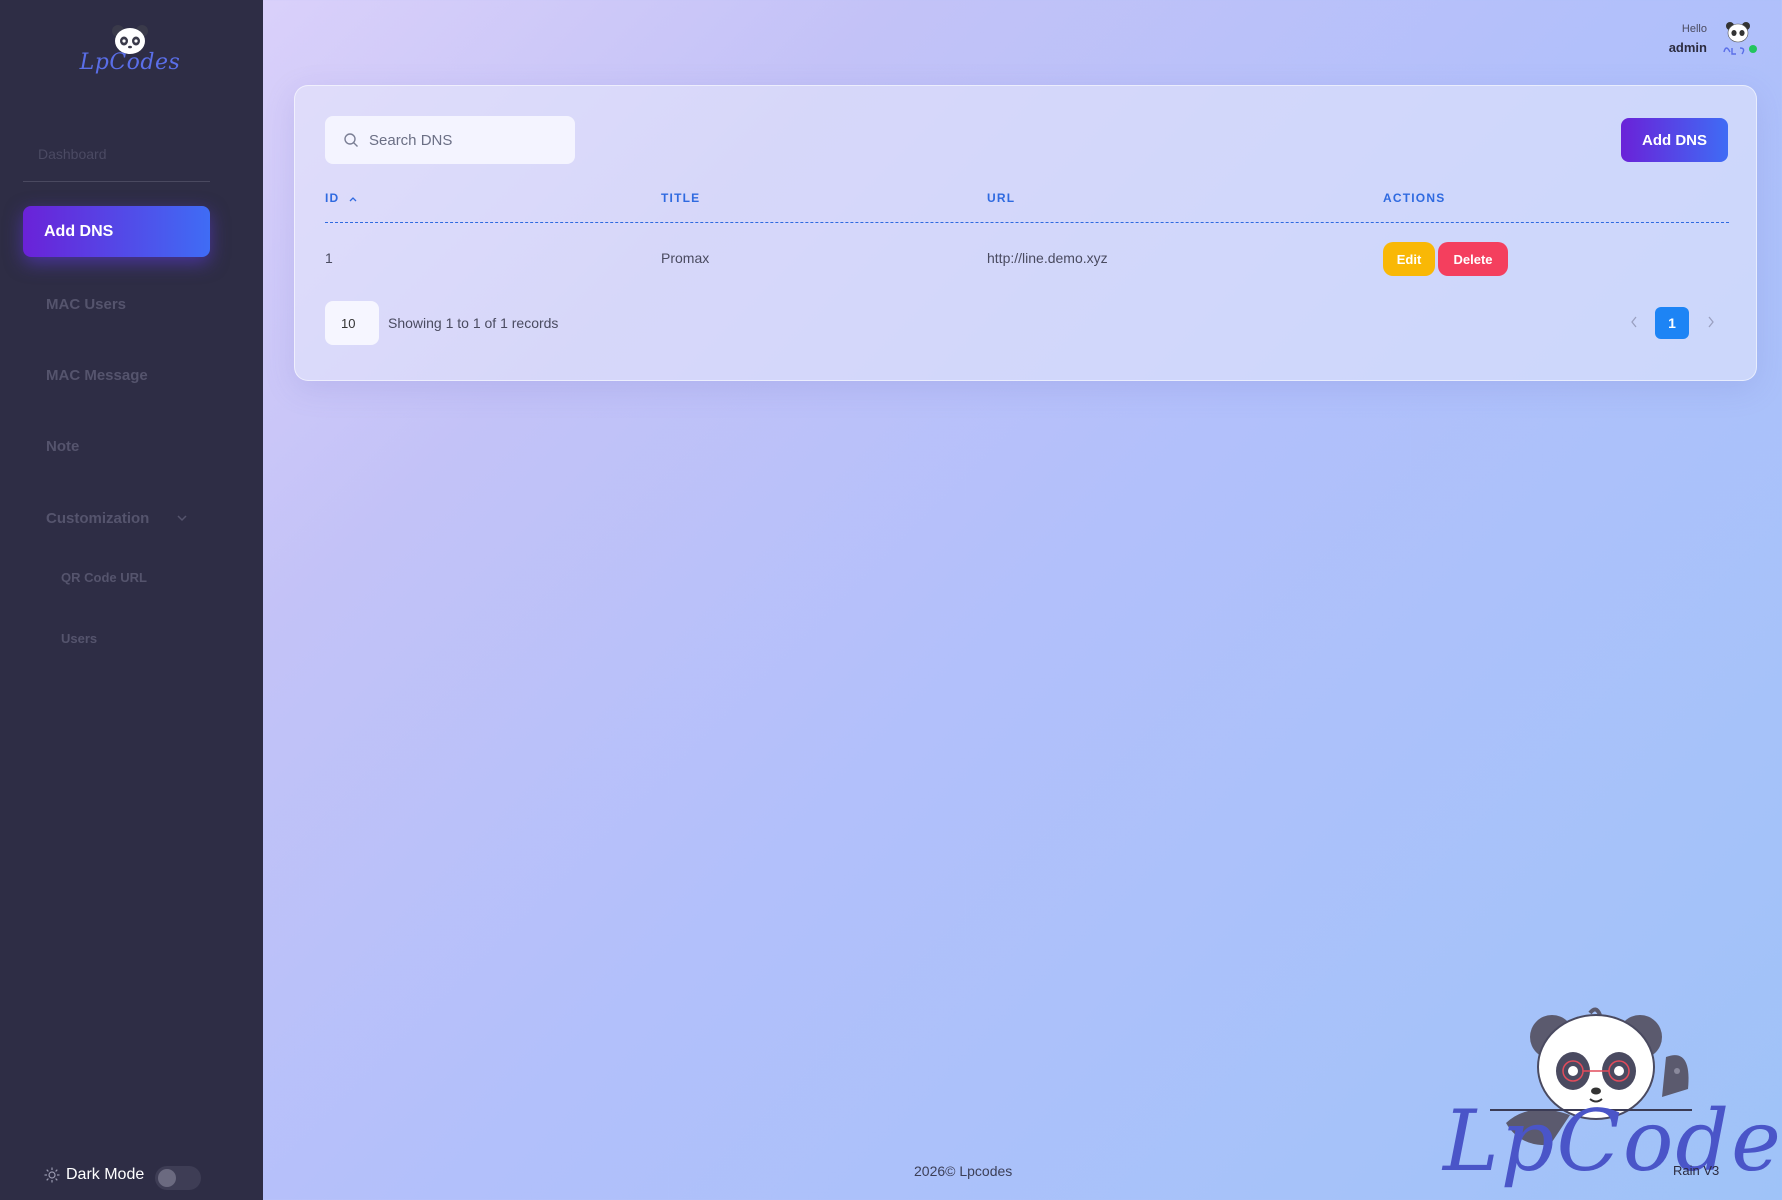 This screenshot has width=1782, height=1200. I want to click on user-name: admin, so click(1688, 47).